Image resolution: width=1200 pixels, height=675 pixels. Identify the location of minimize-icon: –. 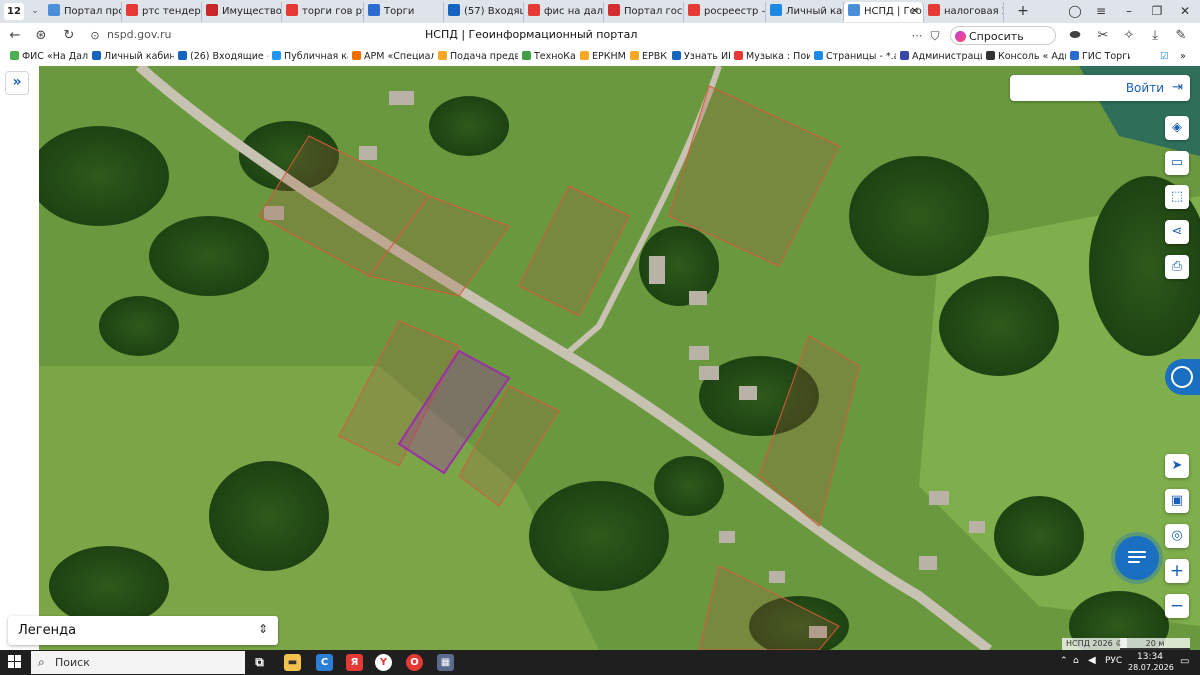
(1129, 11).